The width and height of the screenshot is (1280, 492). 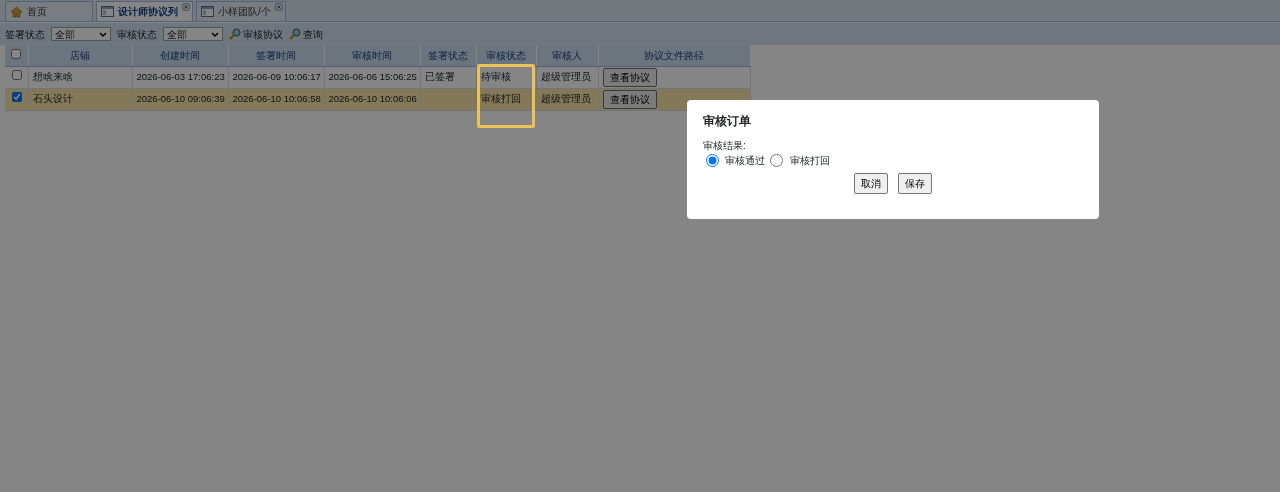 I want to click on column-header: 创建时间, so click(x=180, y=55).